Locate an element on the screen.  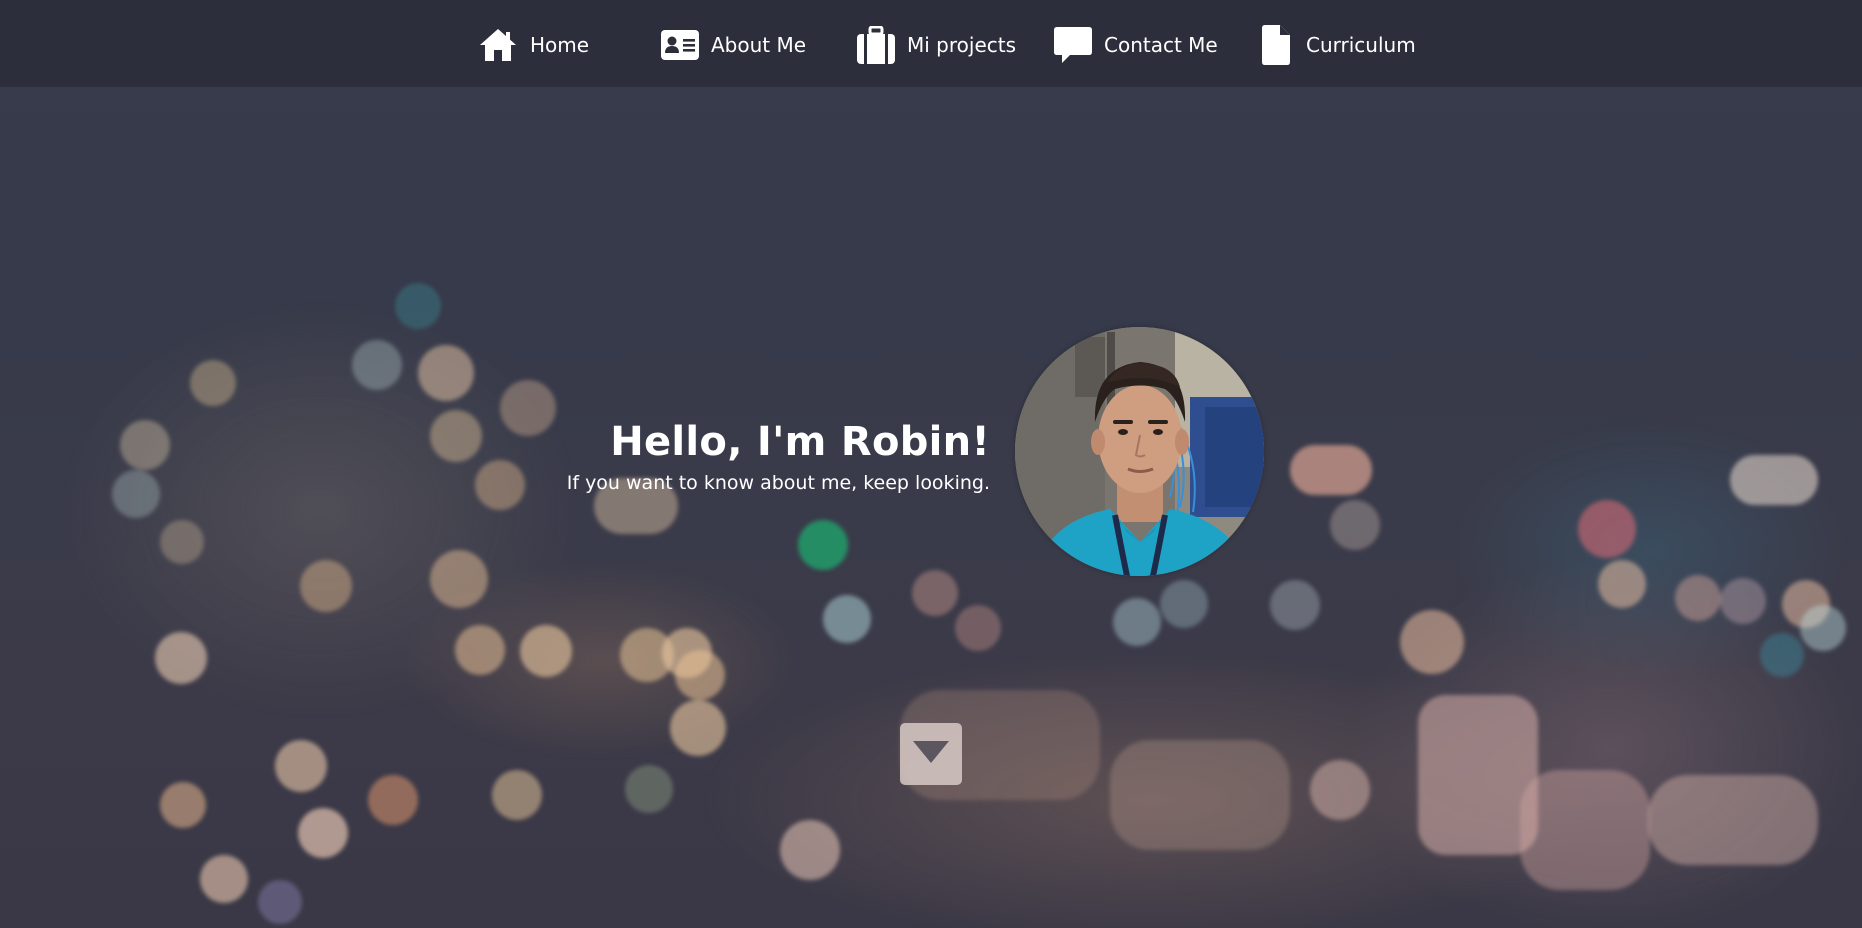
nav-curriculum-label: Curriculum is located at coordinates (1361, 45).